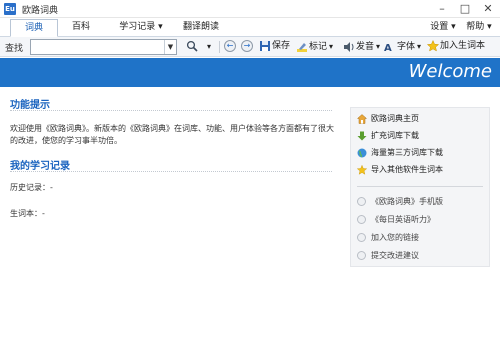  I want to click on link-daily-english-listening: 《每日英语听力》, so click(396, 220).